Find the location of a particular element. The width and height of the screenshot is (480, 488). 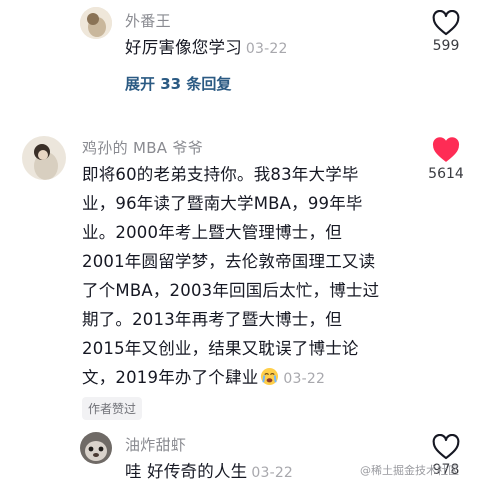

comment-line: 文，2019年办了个肆业 is located at coordinates (170, 377).